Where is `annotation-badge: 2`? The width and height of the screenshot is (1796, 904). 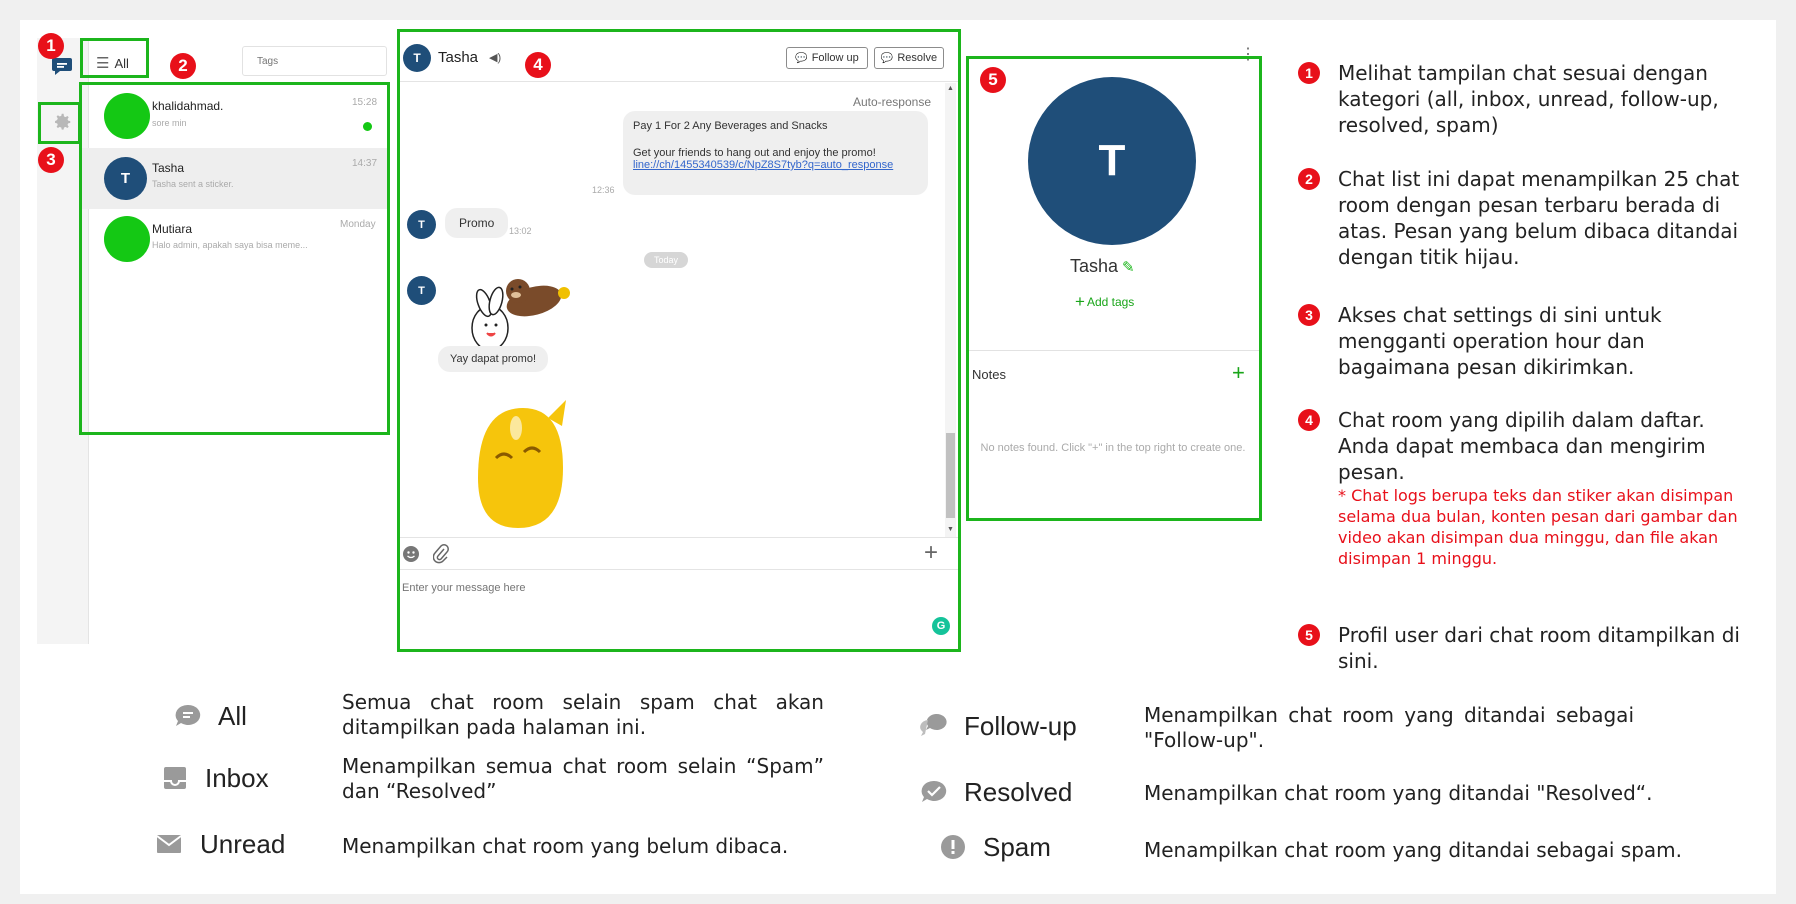
annotation-badge: 2 is located at coordinates (1309, 179).